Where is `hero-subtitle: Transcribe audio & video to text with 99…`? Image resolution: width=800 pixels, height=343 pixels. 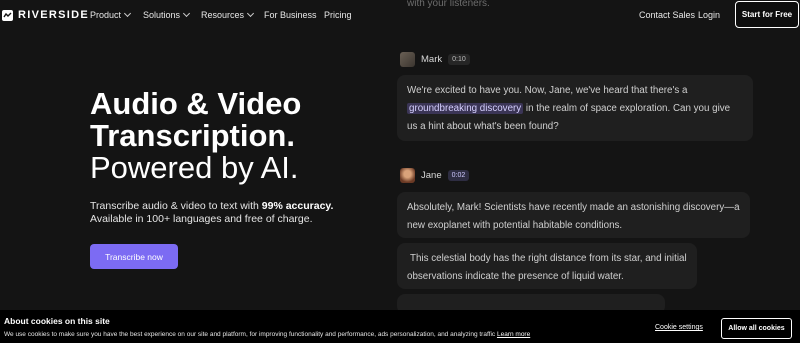
hero-subtitle: Transcribe audio & video to text with 99… is located at coordinates (230, 213).